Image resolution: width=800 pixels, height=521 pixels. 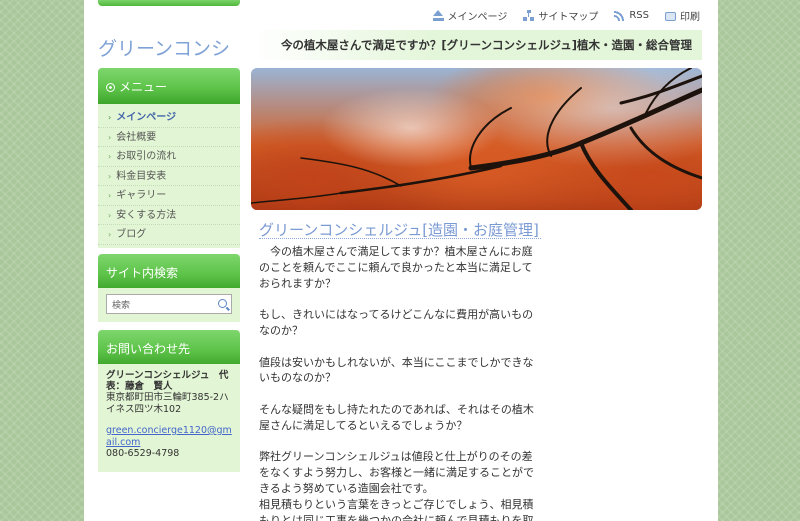 I want to click on menu-item-main: › メインページ, so click(x=169, y=118).